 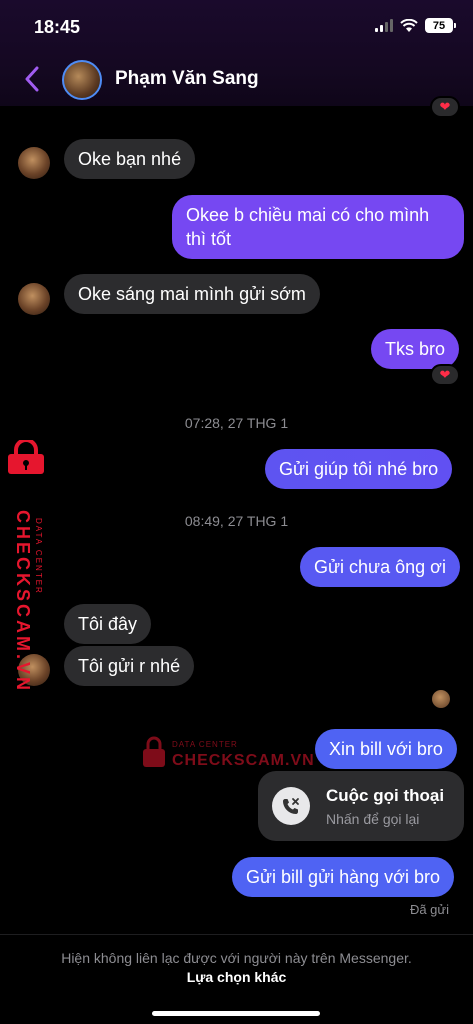 I want to click on delivery-status: Đã gửi, so click(x=429, y=909).